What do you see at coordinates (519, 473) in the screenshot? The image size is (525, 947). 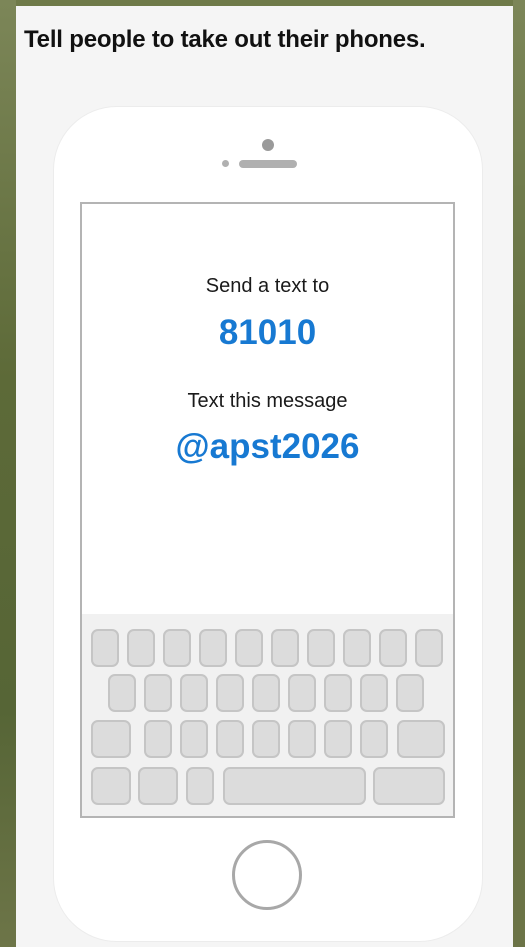 I see `background-right-border` at bounding box center [519, 473].